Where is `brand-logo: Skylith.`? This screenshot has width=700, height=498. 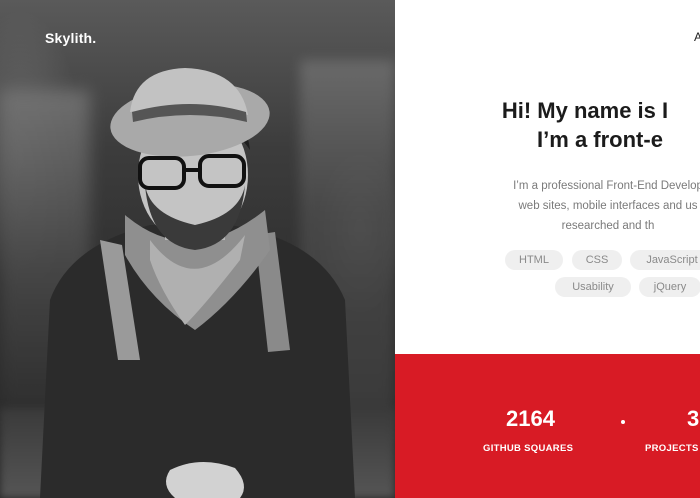 brand-logo: Skylith. is located at coordinates (70, 38).